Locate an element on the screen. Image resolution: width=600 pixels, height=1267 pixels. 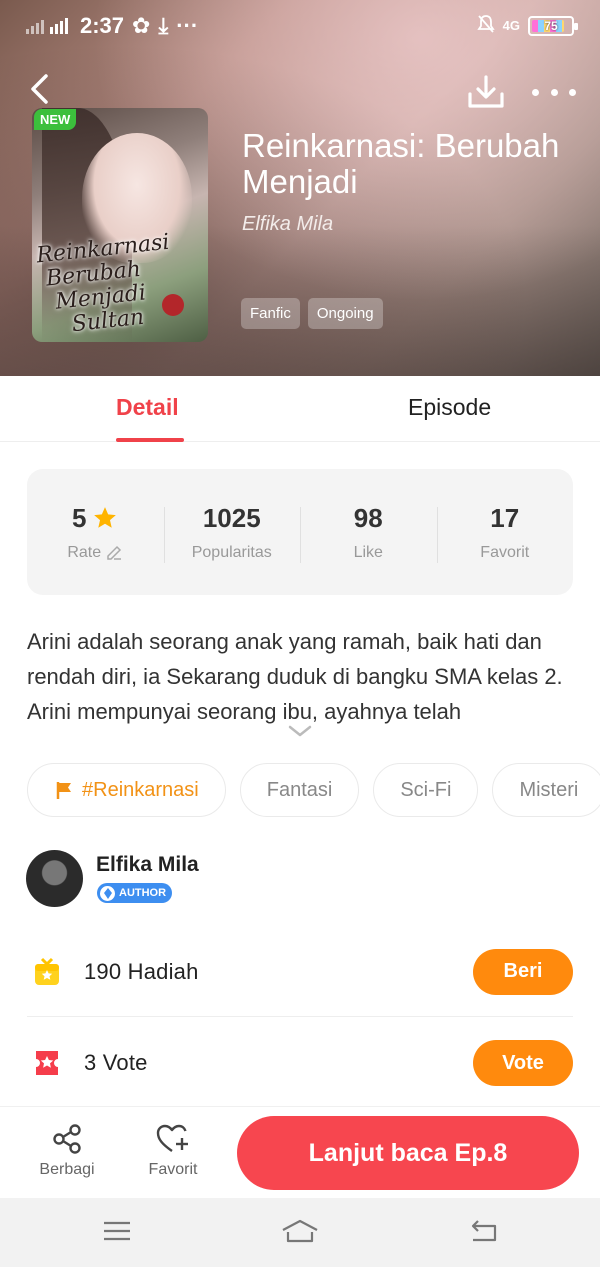
book-cover: Reinkarnasi Berubah Menjadi Sultan is located at coordinates (120, 225).